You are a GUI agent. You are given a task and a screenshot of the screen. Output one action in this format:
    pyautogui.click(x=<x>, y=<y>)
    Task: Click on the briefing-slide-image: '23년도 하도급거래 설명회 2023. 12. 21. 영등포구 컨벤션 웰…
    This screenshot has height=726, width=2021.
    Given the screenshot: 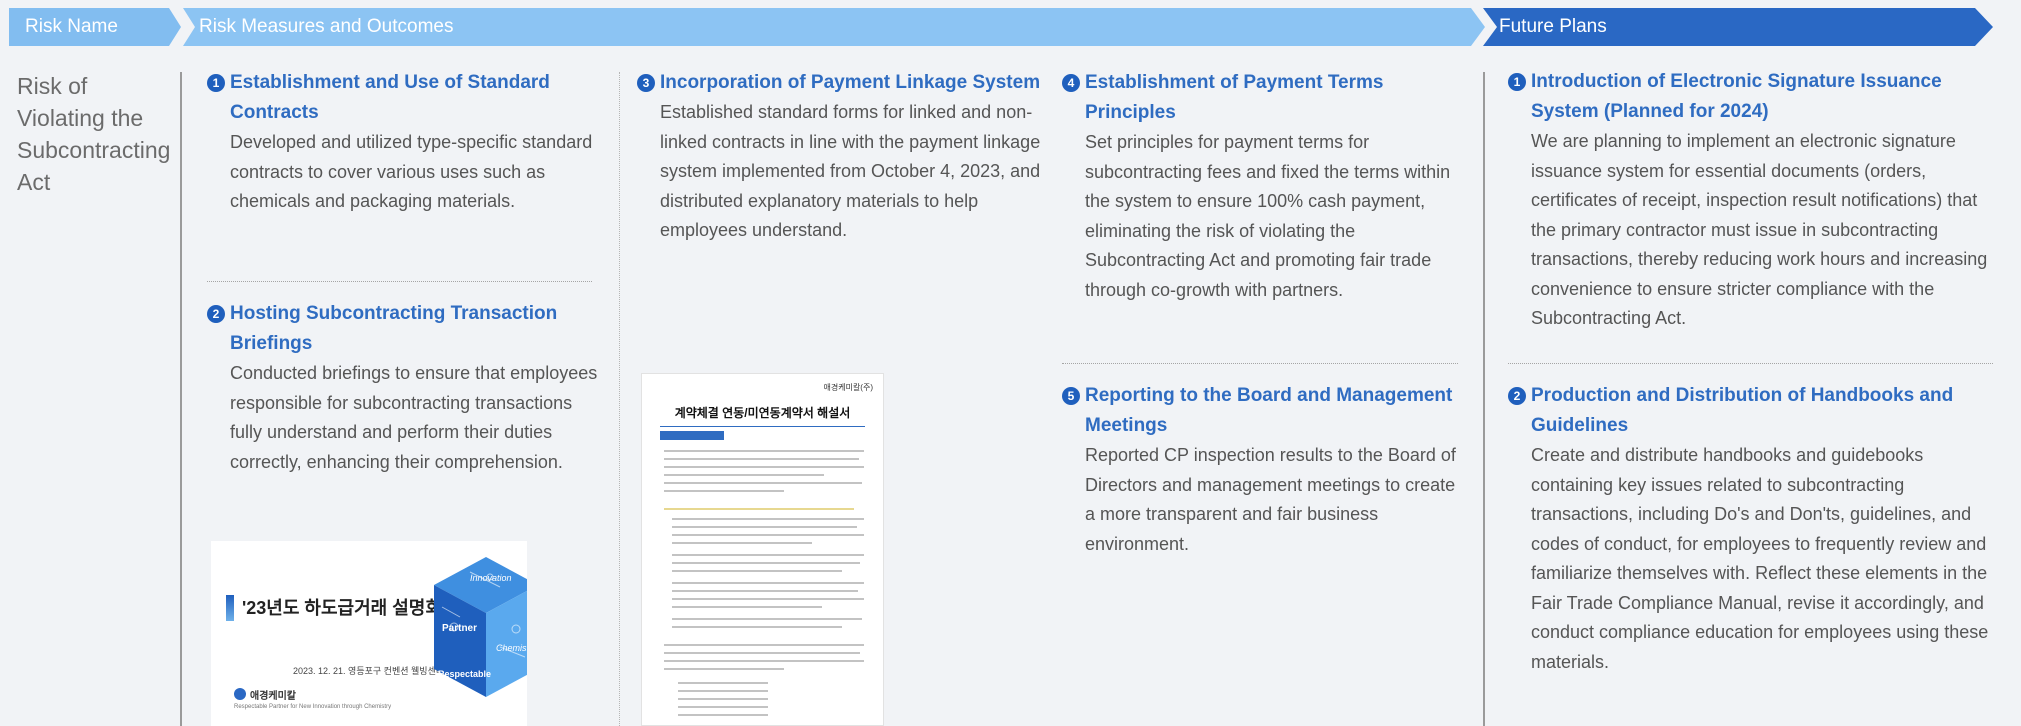 What is the action you would take?
    pyautogui.click(x=369, y=633)
    